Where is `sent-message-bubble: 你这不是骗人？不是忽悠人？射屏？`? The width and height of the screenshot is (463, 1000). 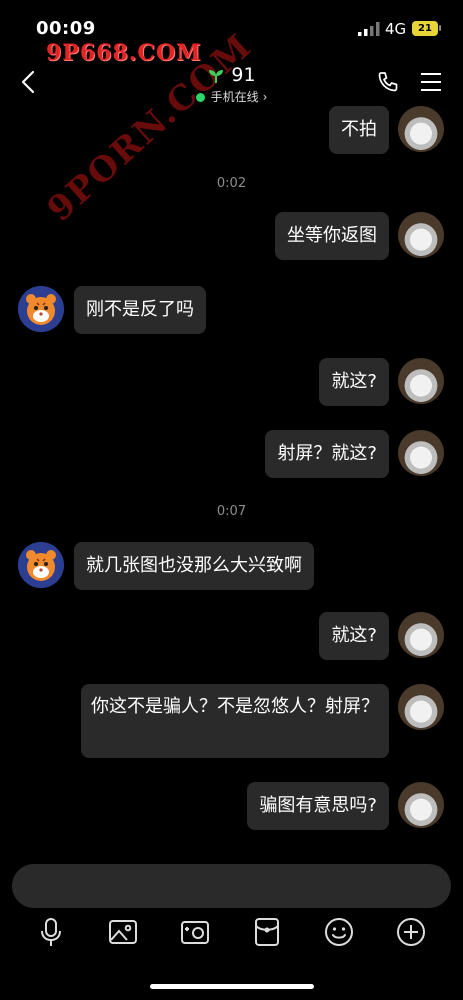
sent-message-bubble: 你这不是骗人？不是忽悠人？射屏？ is located at coordinates (235, 721).